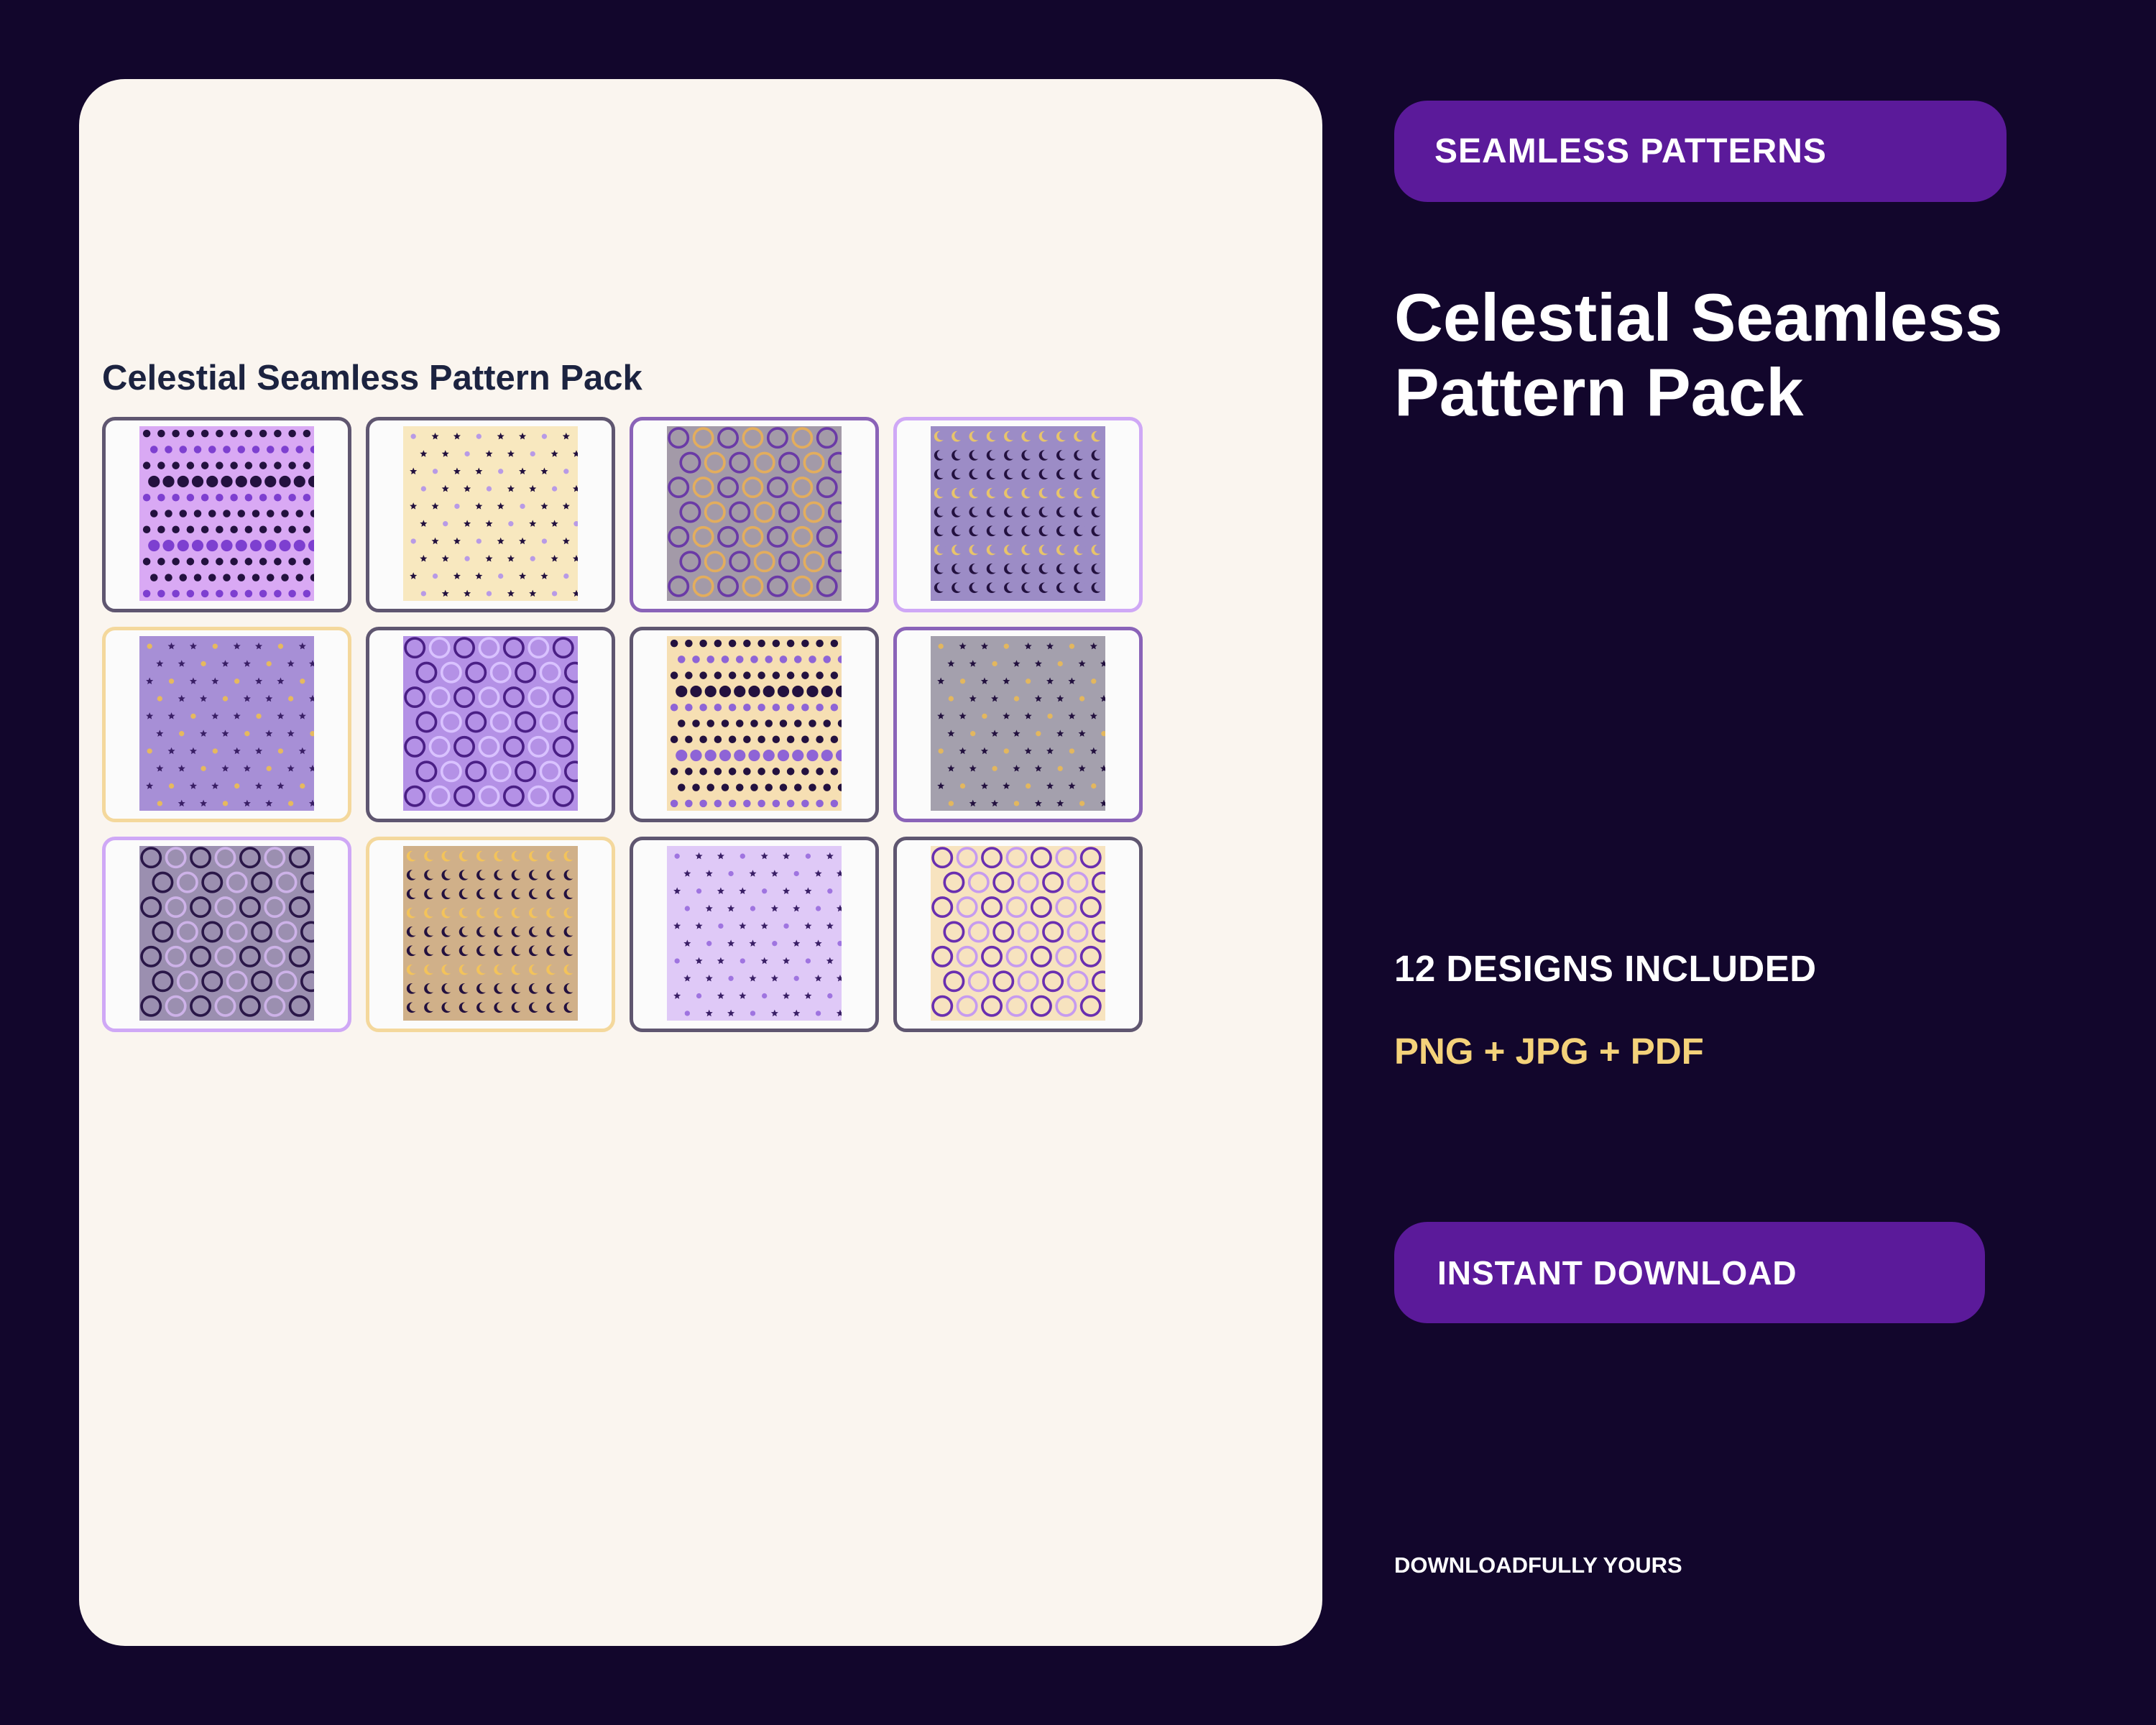 This screenshot has width=2156, height=1725. I want to click on pattern-thumb-dots-rows, so click(227, 514).